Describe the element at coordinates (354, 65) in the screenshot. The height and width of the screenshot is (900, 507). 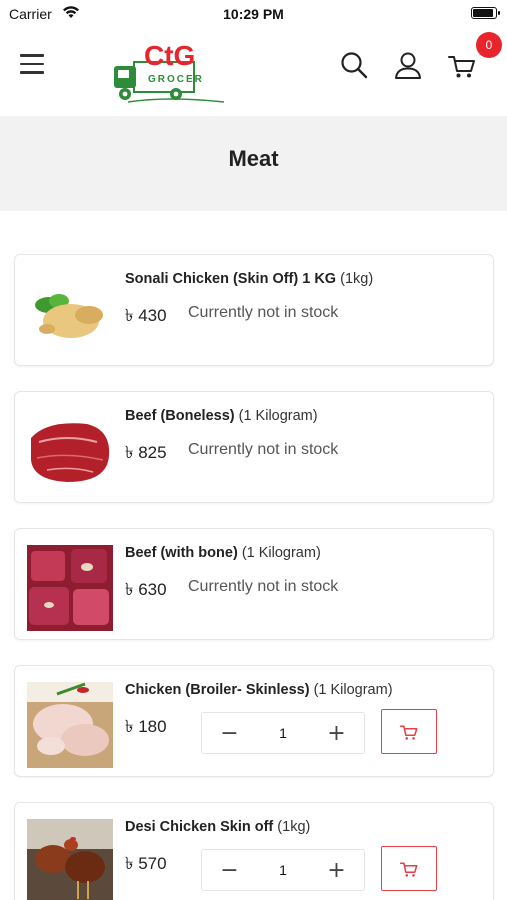
I see `search-icon` at that location.